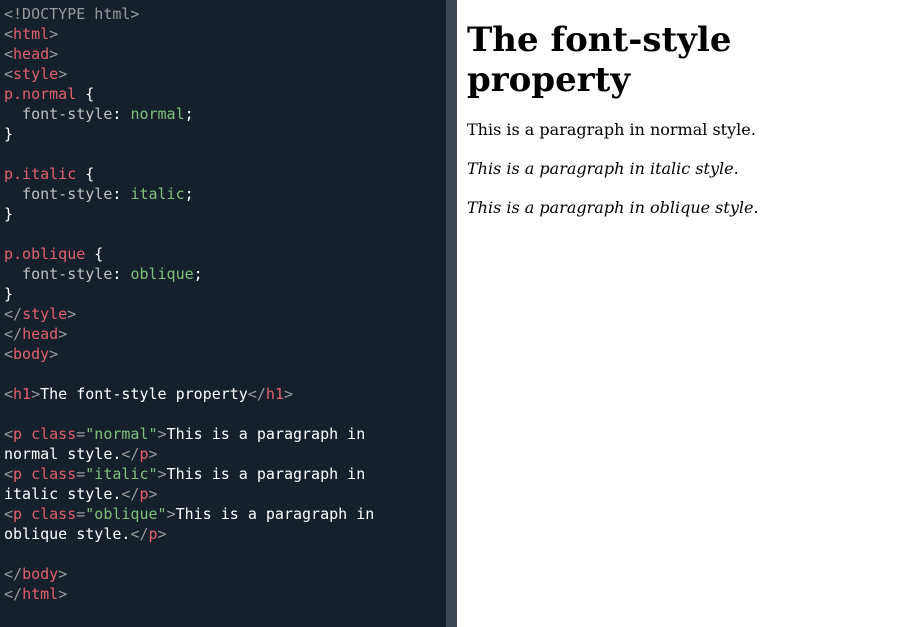  Describe the element at coordinates (126, 514) in the screenshot. I see `code-token: "oblique"` at that location.